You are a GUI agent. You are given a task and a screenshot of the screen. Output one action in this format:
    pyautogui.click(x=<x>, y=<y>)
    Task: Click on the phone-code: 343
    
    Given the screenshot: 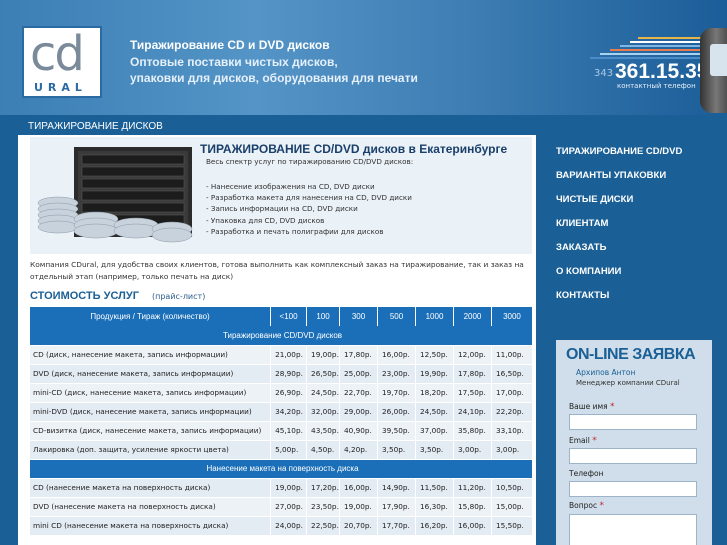 What is the action you would take?
    pyautogui.click(x=604, y=73)
    